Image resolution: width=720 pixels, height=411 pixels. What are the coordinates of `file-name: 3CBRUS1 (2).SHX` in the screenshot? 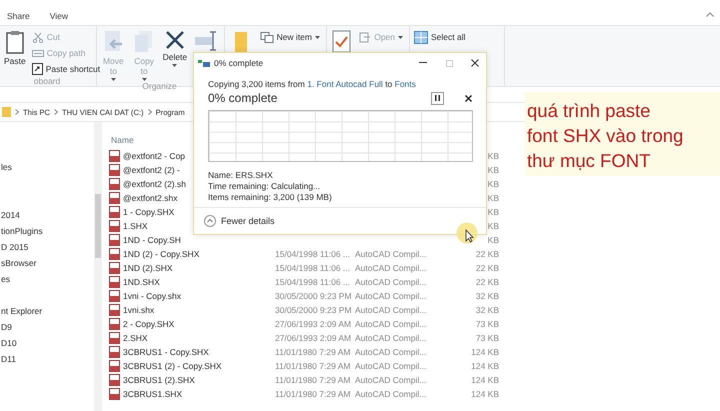 It's located at (159, 380).